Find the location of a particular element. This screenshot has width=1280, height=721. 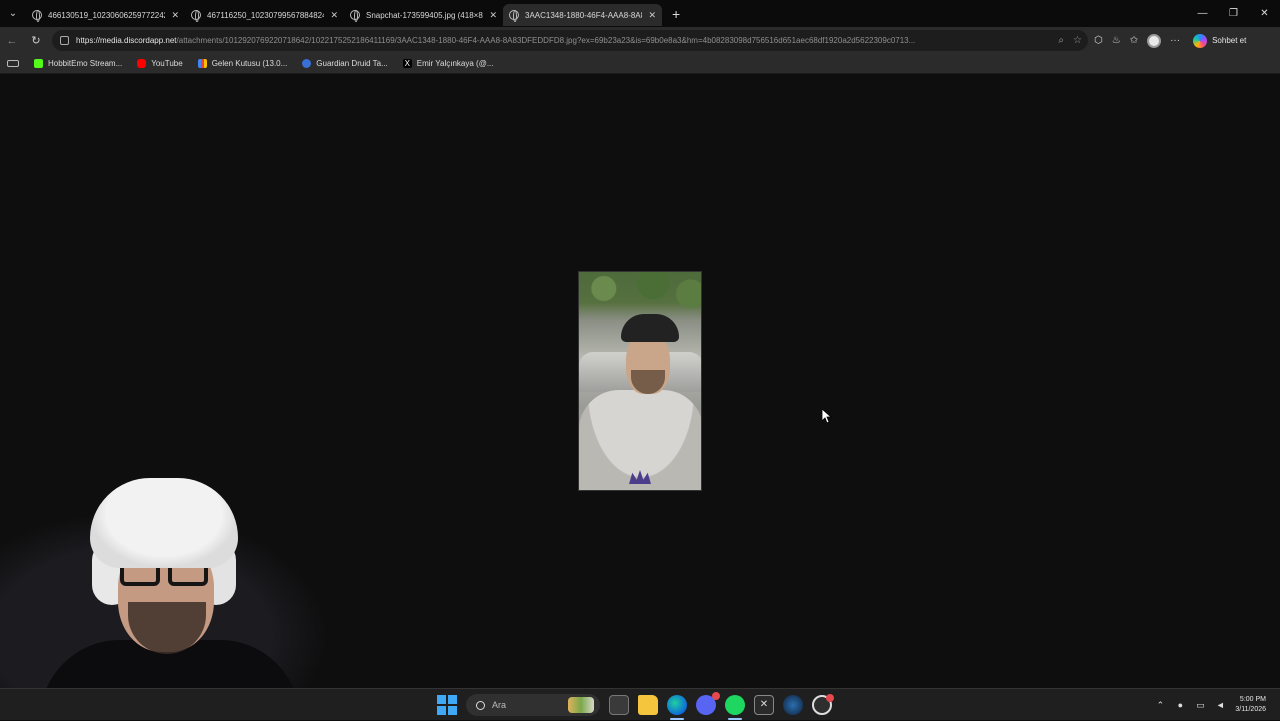

x-icon: X is located at coordinates (407, 63).